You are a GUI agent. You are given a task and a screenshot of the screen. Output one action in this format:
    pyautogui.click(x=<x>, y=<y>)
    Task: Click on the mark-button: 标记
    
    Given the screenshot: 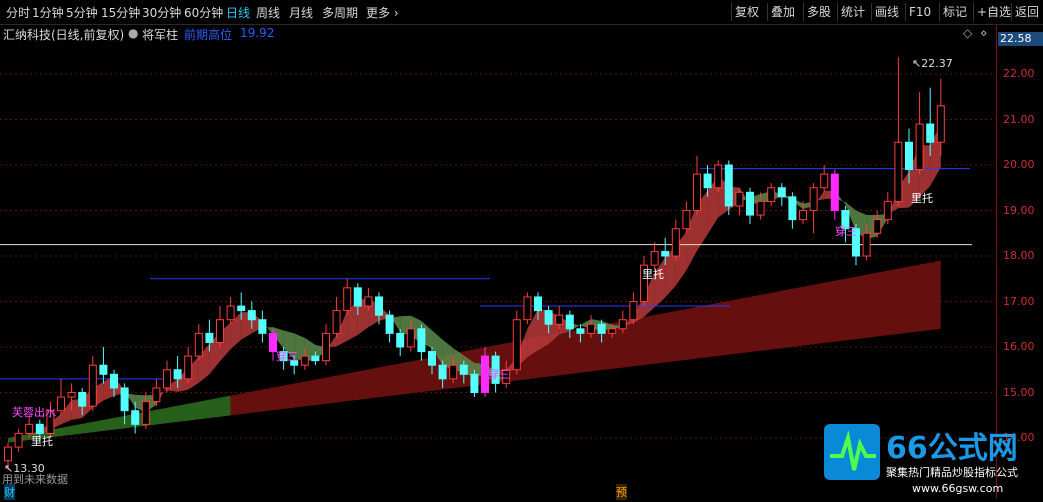 What is the action you would take?
    pyautogui.click(x=954, y=12)
    